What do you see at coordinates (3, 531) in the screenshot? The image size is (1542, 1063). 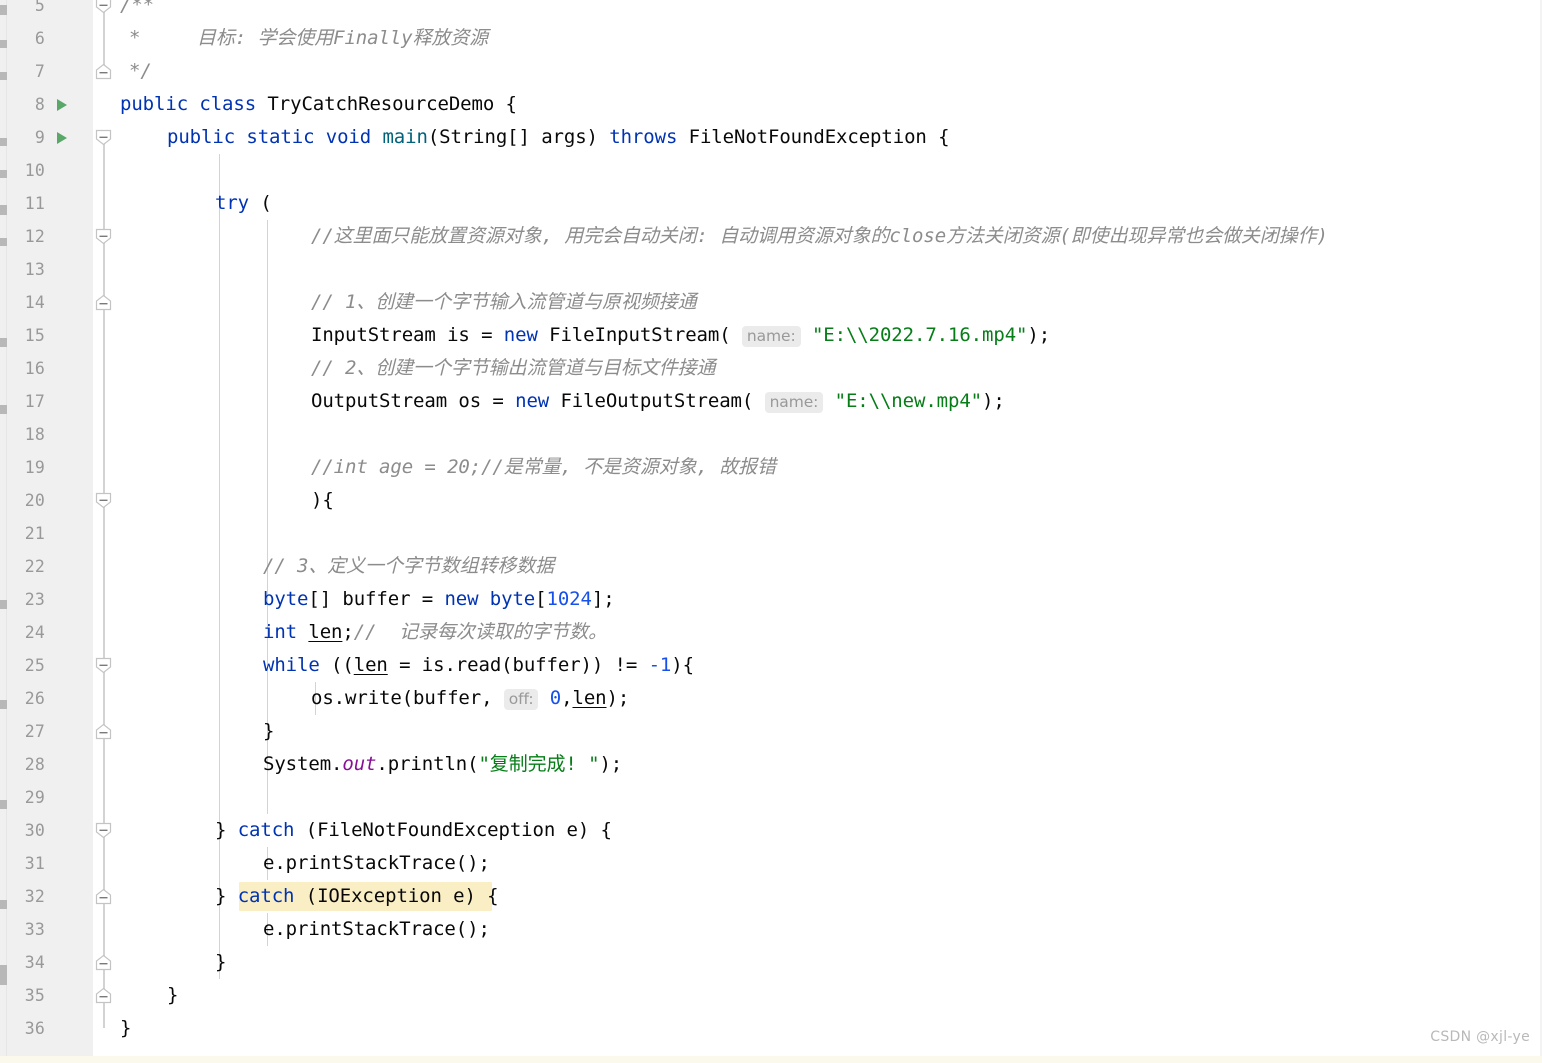 I see `vcs-change-strip` at bounding box center [3, 531].